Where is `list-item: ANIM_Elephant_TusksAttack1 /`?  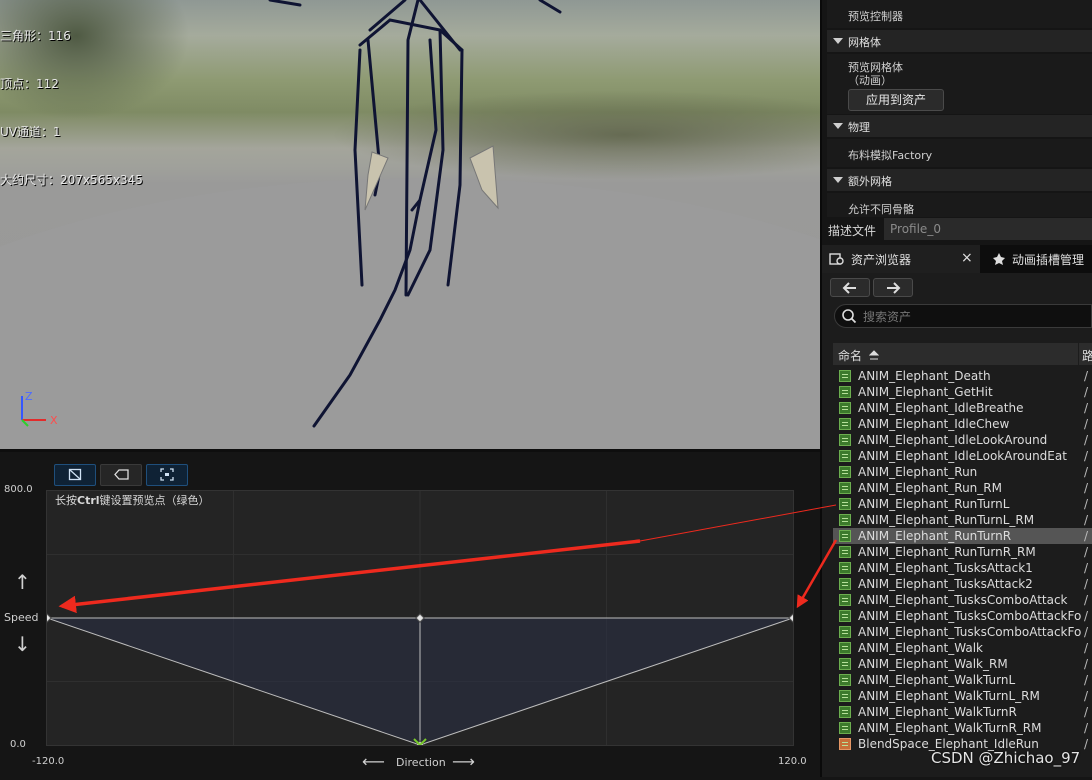 list-item: ANIM_Elephant_TusksAttack1 / is located at coordinates (962, 568).